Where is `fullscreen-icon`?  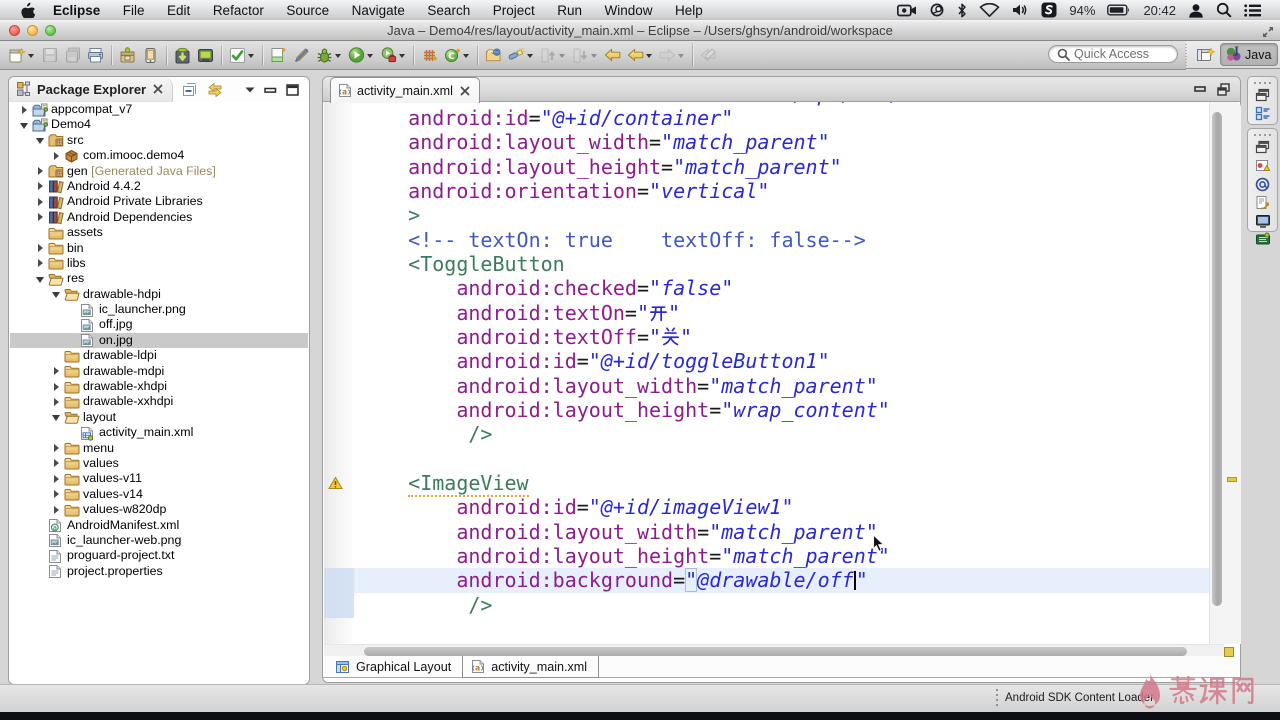 fullscreen-icon is located at coordinates (1268, 32).